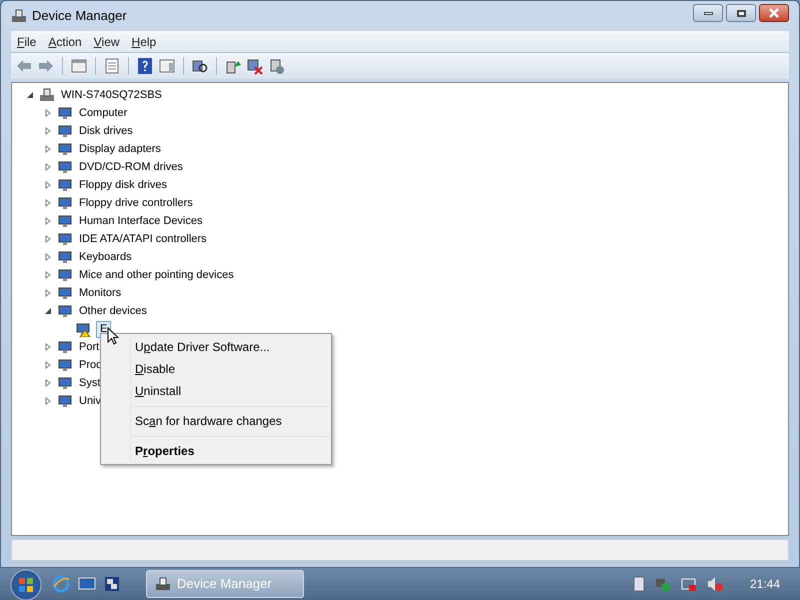 The width and height of the screenshot is (800, 600). I want to click on uninstall-icon, so click(255, 66).